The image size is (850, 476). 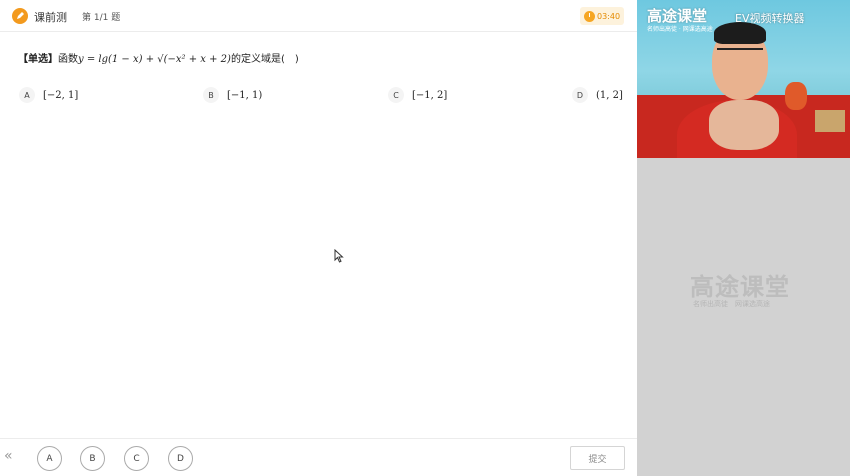 What do you see at coordinates (743, 79) in the screenshot?
I see `teacher-video: 高途课堂 名师出高徒 · 网课选高途 EV视频转换器` at bounding box center [743, 79].